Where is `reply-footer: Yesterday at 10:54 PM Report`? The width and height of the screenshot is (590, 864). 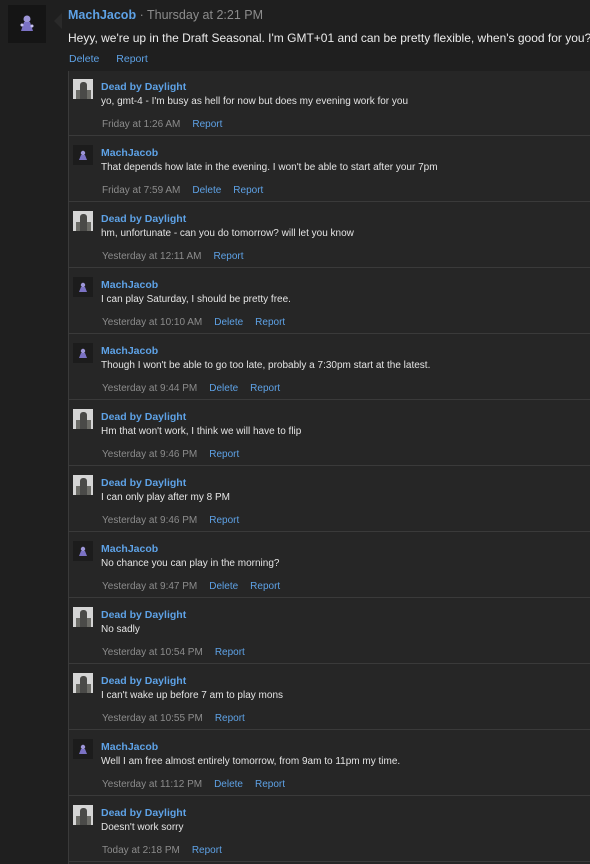
reply-footer: Yesterday at 10:54 PM Report is located at coordinates (179, 652).